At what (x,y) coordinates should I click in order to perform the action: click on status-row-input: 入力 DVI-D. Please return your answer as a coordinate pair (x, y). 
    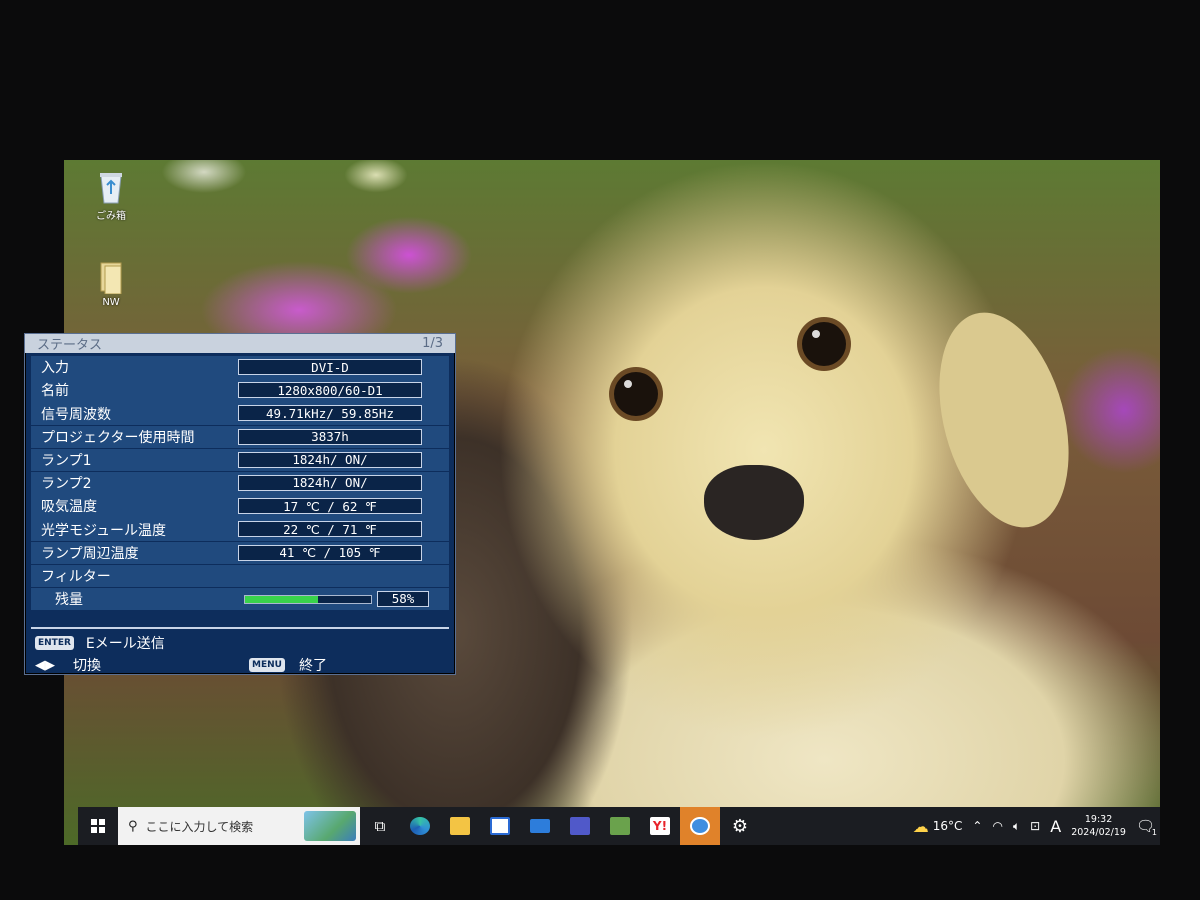
    Looking at the image, I should click on (240, 367).